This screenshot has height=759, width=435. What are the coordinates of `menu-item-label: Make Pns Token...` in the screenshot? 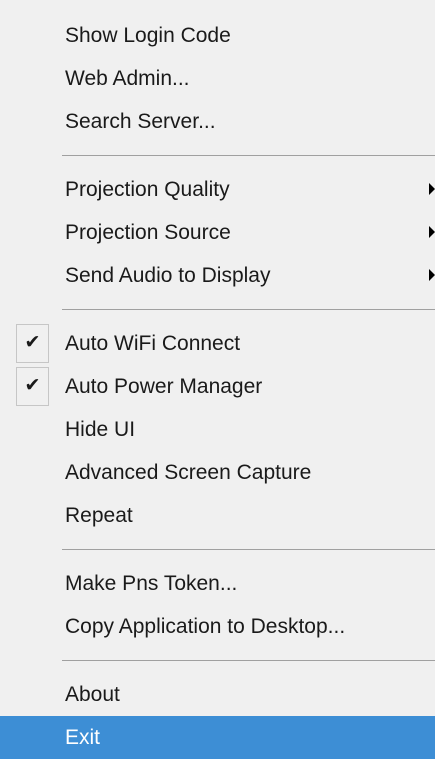 It's located at (151, 583).